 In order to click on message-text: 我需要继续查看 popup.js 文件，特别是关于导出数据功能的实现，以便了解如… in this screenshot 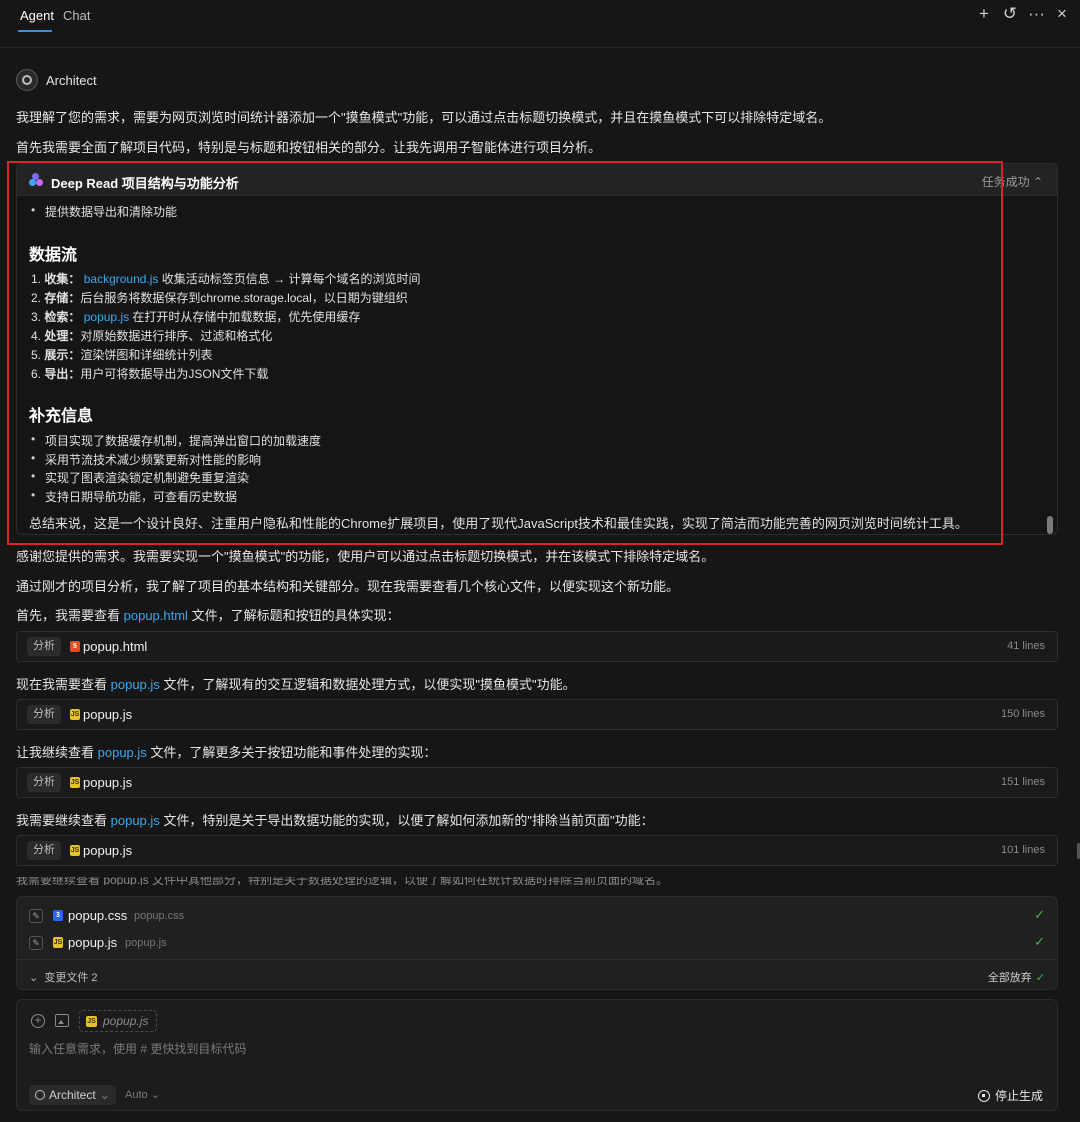, I will do `click(335, 820)`.